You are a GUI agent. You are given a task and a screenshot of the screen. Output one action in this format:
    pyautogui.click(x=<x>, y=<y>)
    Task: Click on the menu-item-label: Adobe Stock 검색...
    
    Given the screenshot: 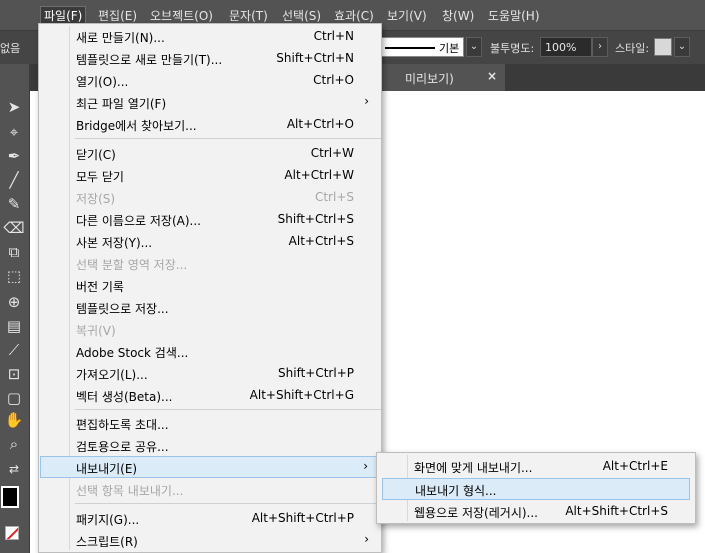 What is the action you would take?
    pyautogui.click(x=132, y=353)
    